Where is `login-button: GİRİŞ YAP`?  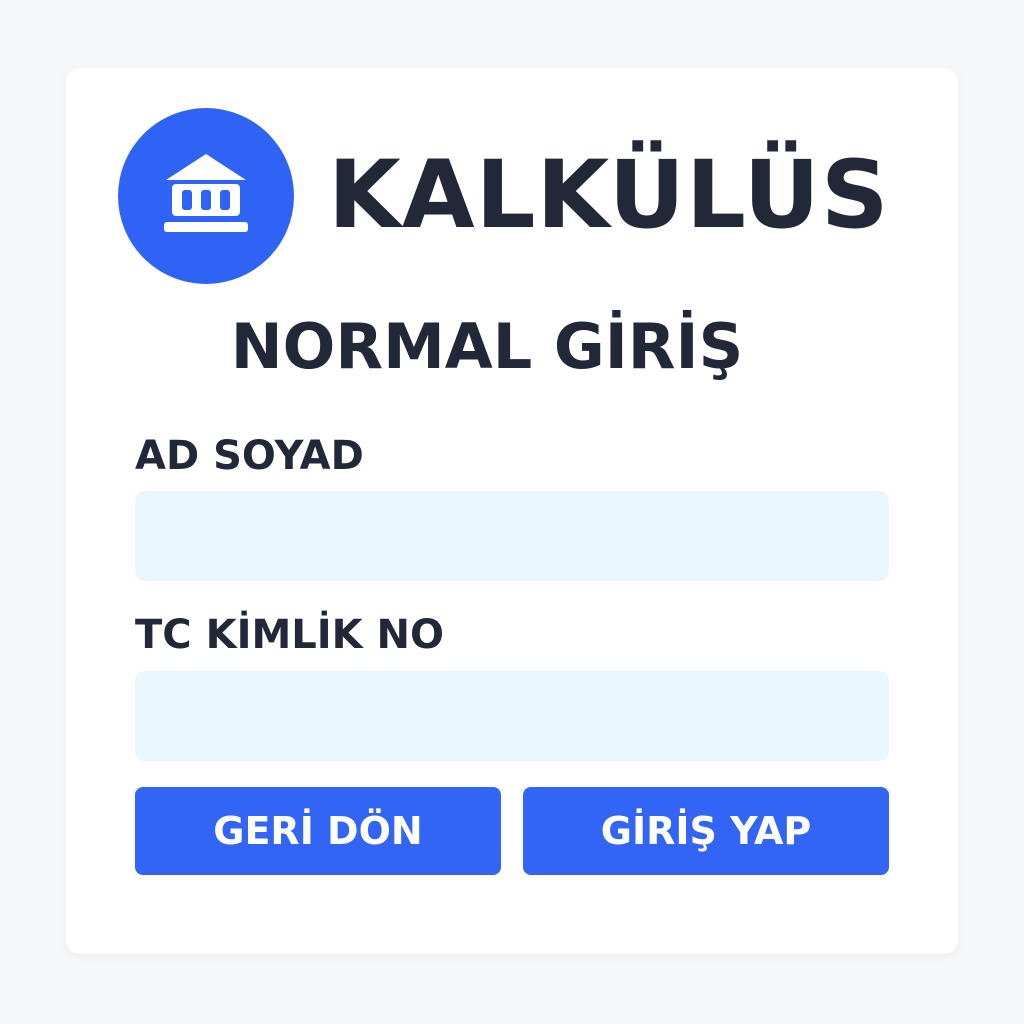 login-button: GİRİŞ YAP is located at coordinates (706, 831).